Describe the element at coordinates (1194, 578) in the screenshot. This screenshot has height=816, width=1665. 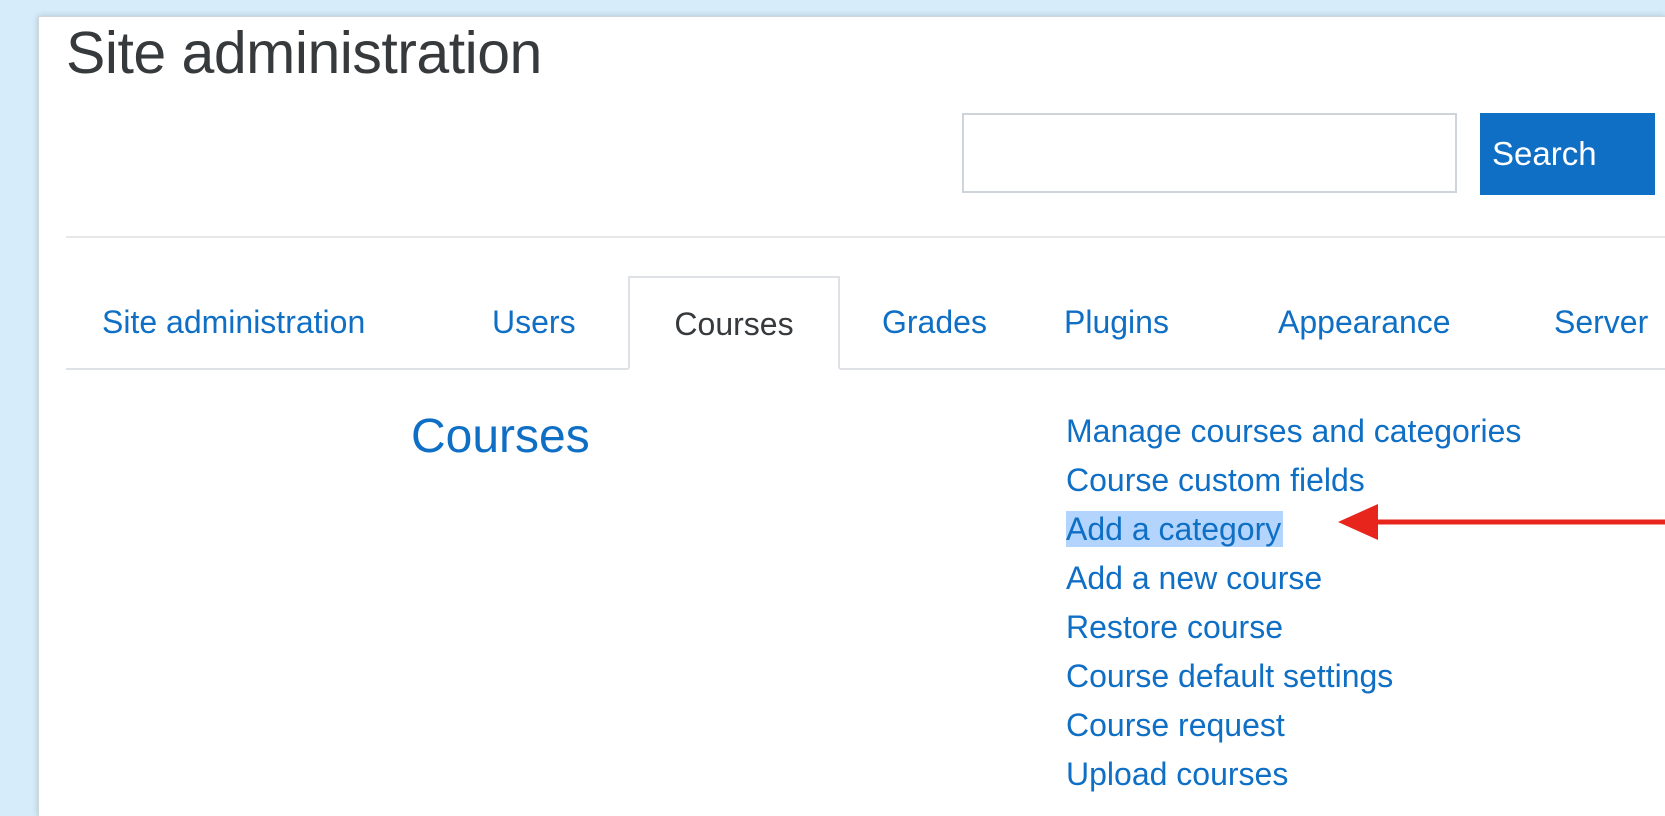
I see `link-add-a-new-course: Add a new course` at that location.